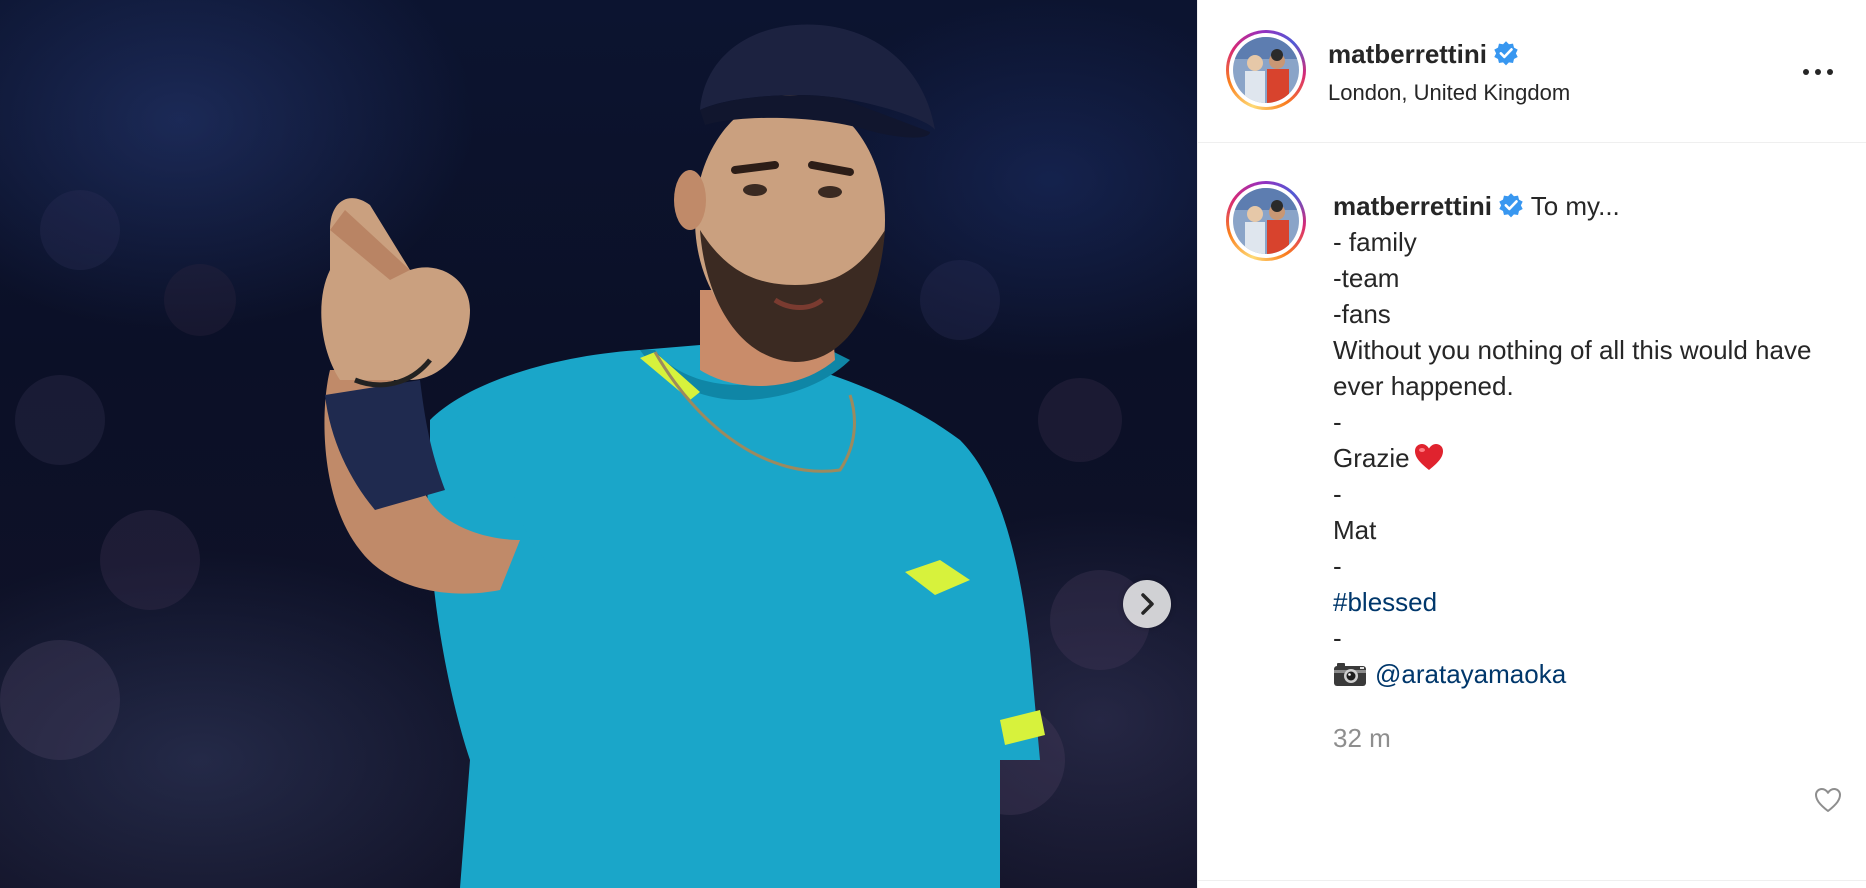 This screenshot has height=888, width=1866. What do you see at coordinates (1593, 458) in the screenshot?
I see `caption-grazie-line: Grazie` at bounding box center [1593, 458].